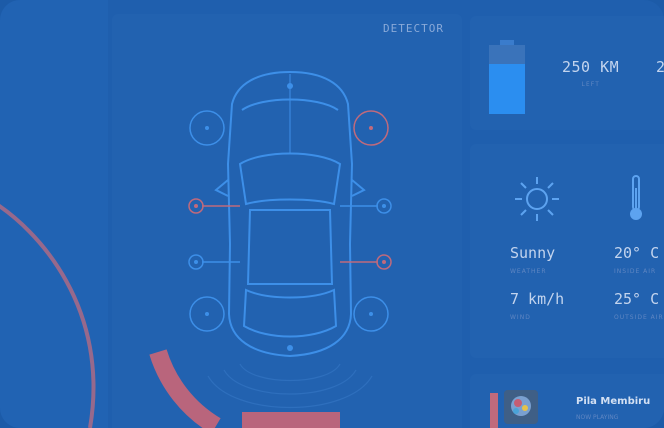  What do you see at coordinates (290, 86) in the screenshot?
I see `front-sensor` at bounding box center [290, 86].